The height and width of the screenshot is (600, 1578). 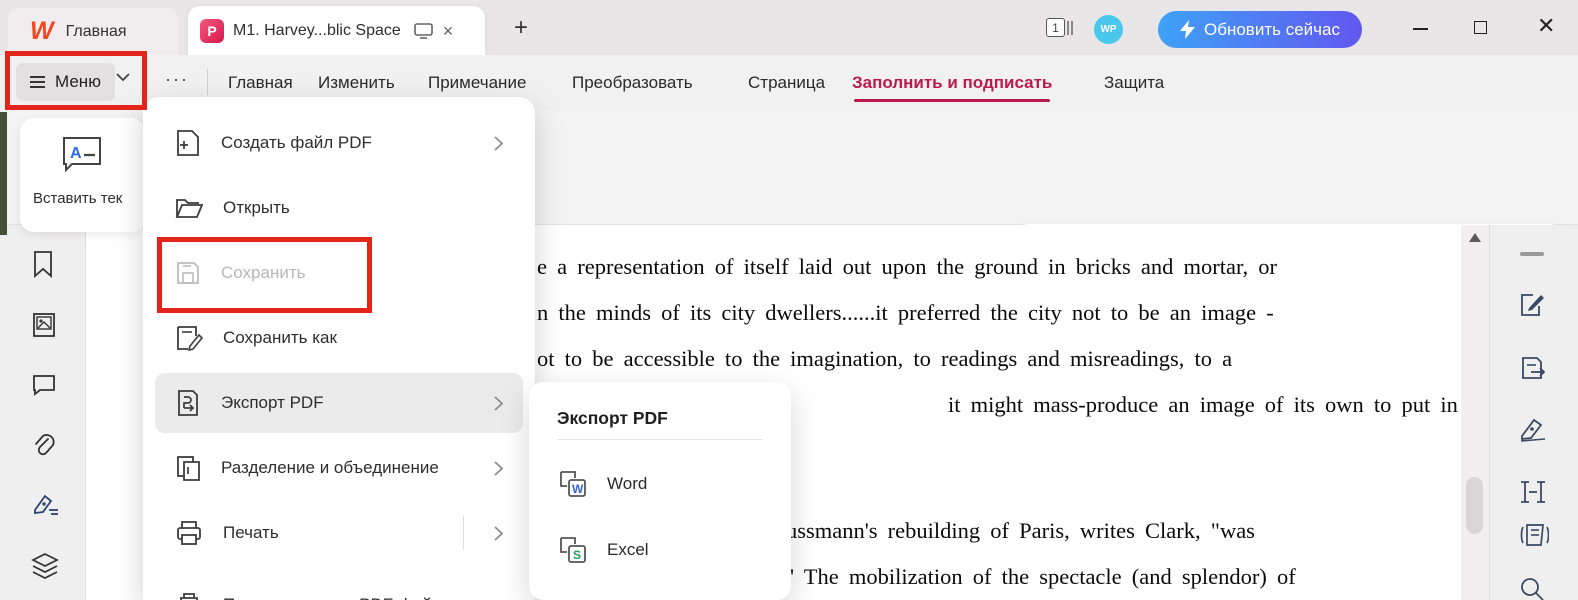 I want to click on ribbon-tab-fill-sign: Заполнить и подписать, so click(x=952, y=82).